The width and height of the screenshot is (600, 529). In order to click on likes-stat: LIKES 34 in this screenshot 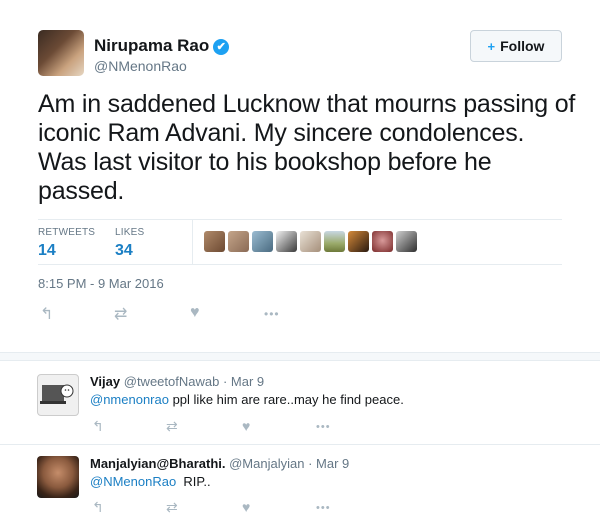, I will do `click(129, 243)`.